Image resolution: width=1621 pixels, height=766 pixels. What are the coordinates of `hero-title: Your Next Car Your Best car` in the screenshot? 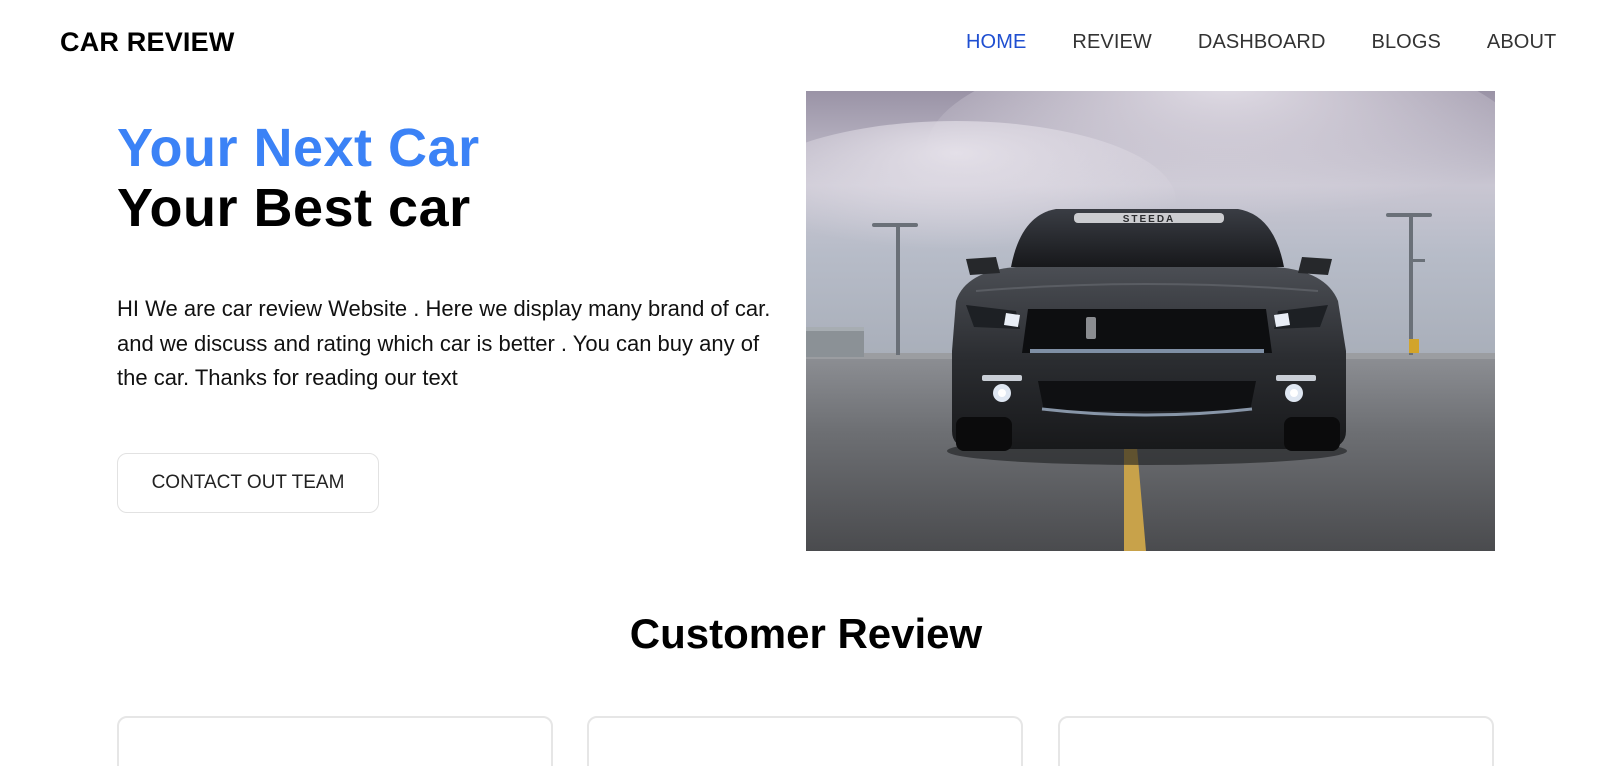 It's located at (298, 178).